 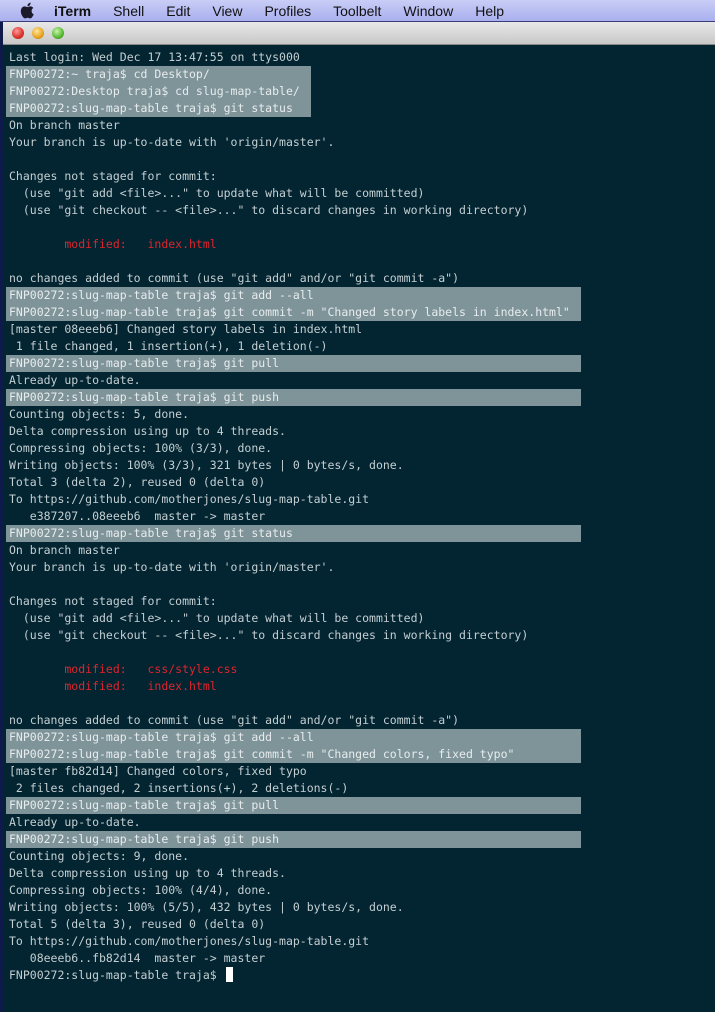 I want to click on window-titlebar, so click(x=359, y=33).